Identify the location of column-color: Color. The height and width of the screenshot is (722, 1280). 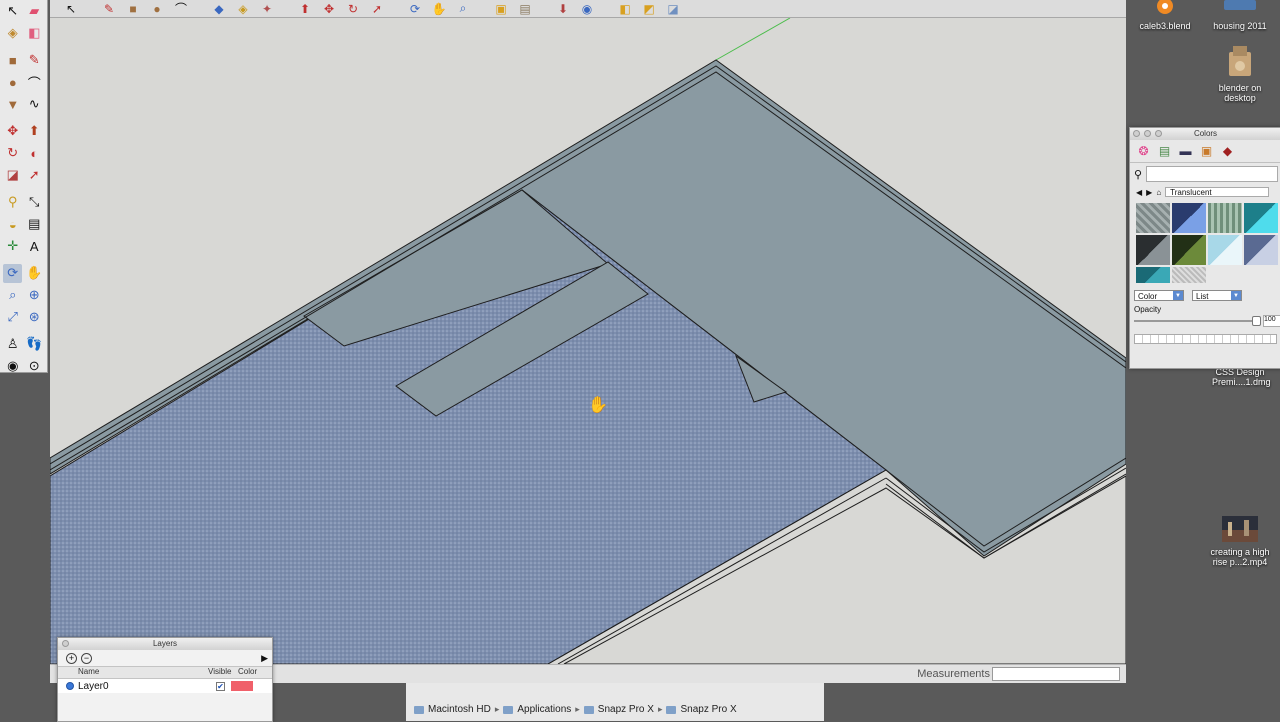
(253, 672).